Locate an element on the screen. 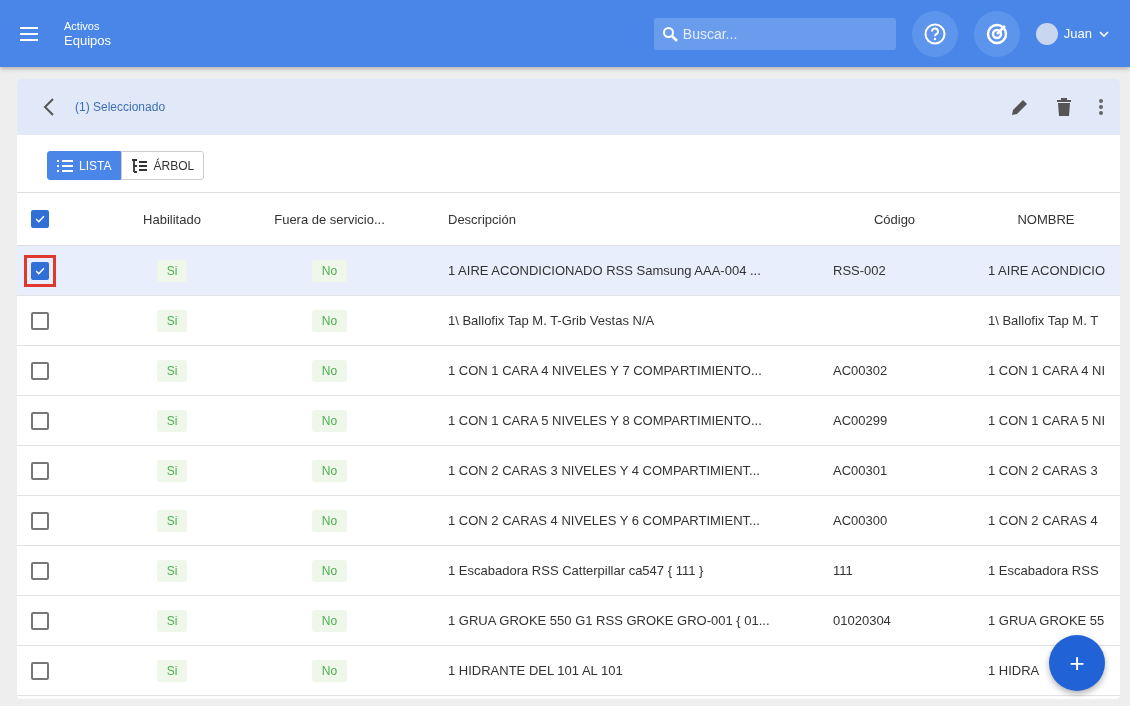  table-row: Si No 1 AIRE ACONDICIONADO RSS Samsung AAA-004 ... RSS-002 1 AIRE ACONDICIO is located at coordinates (568, 271).